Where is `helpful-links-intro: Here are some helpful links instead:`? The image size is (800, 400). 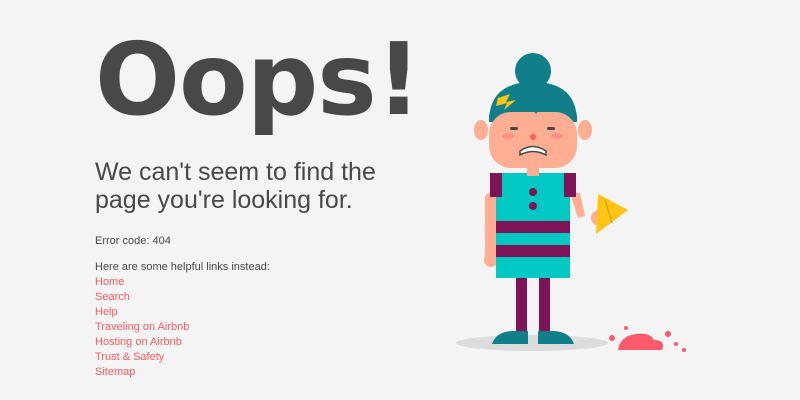
helpful-links-intro: Here are some helpful links instead: is located at coordinates (182, 267).